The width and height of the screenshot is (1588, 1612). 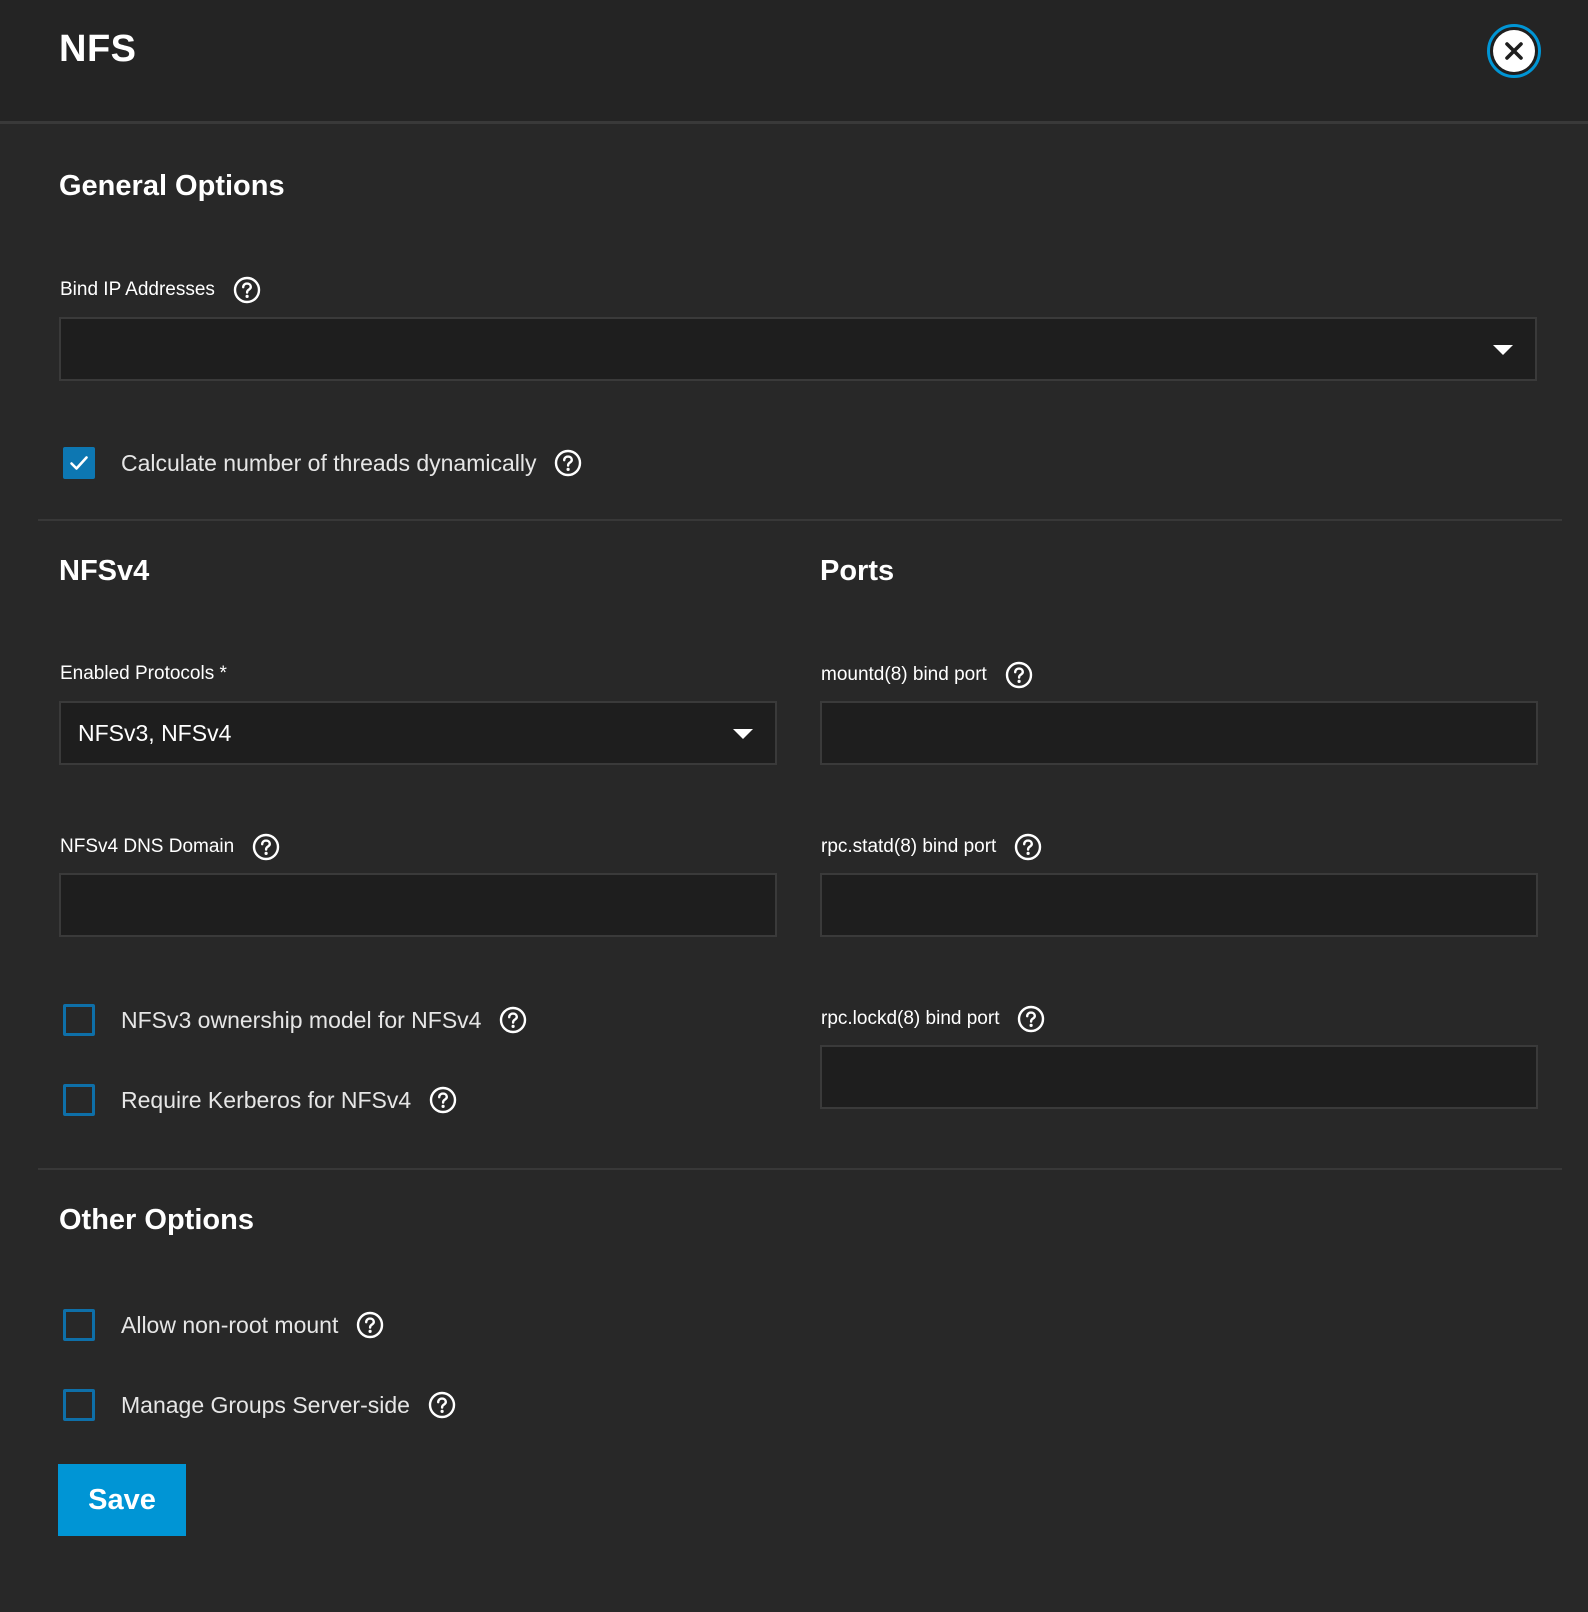 I want to click on protocols-value: NFSv3, NFSv4, so click(x=155, y=732).